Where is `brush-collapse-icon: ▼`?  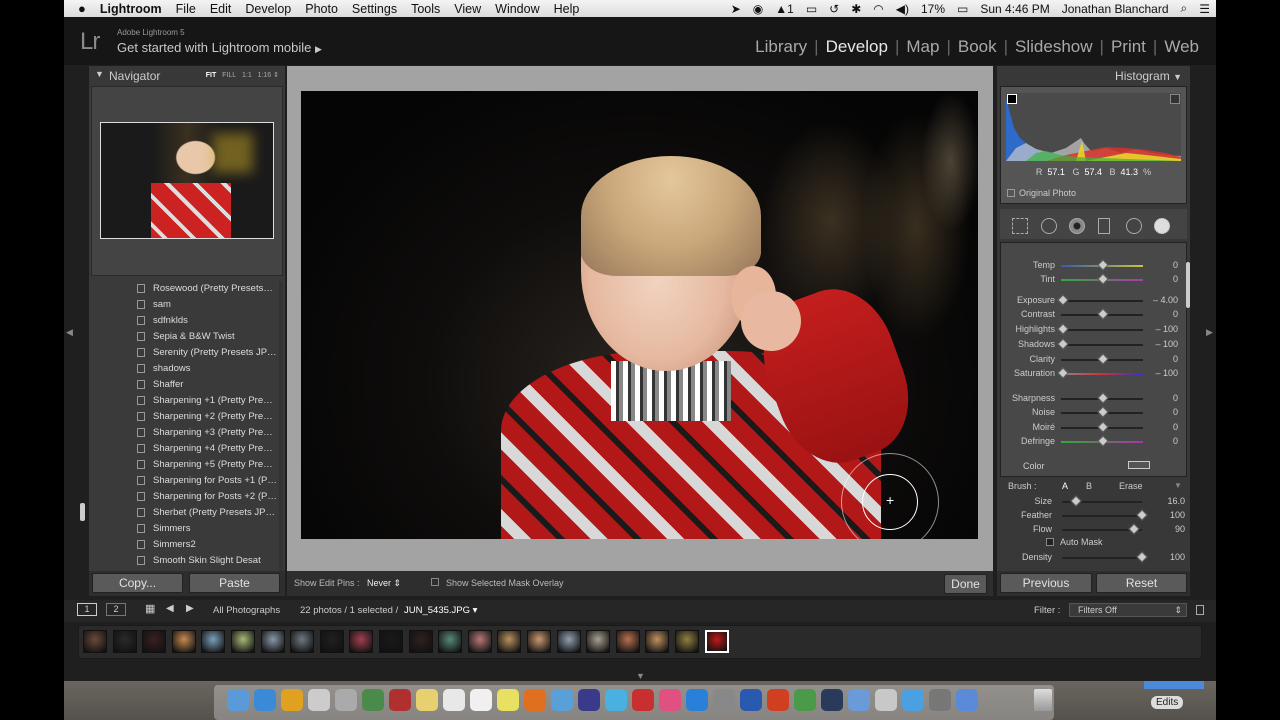
brush-collapse-icon: ▼ is located at coordinates (1178, 485).